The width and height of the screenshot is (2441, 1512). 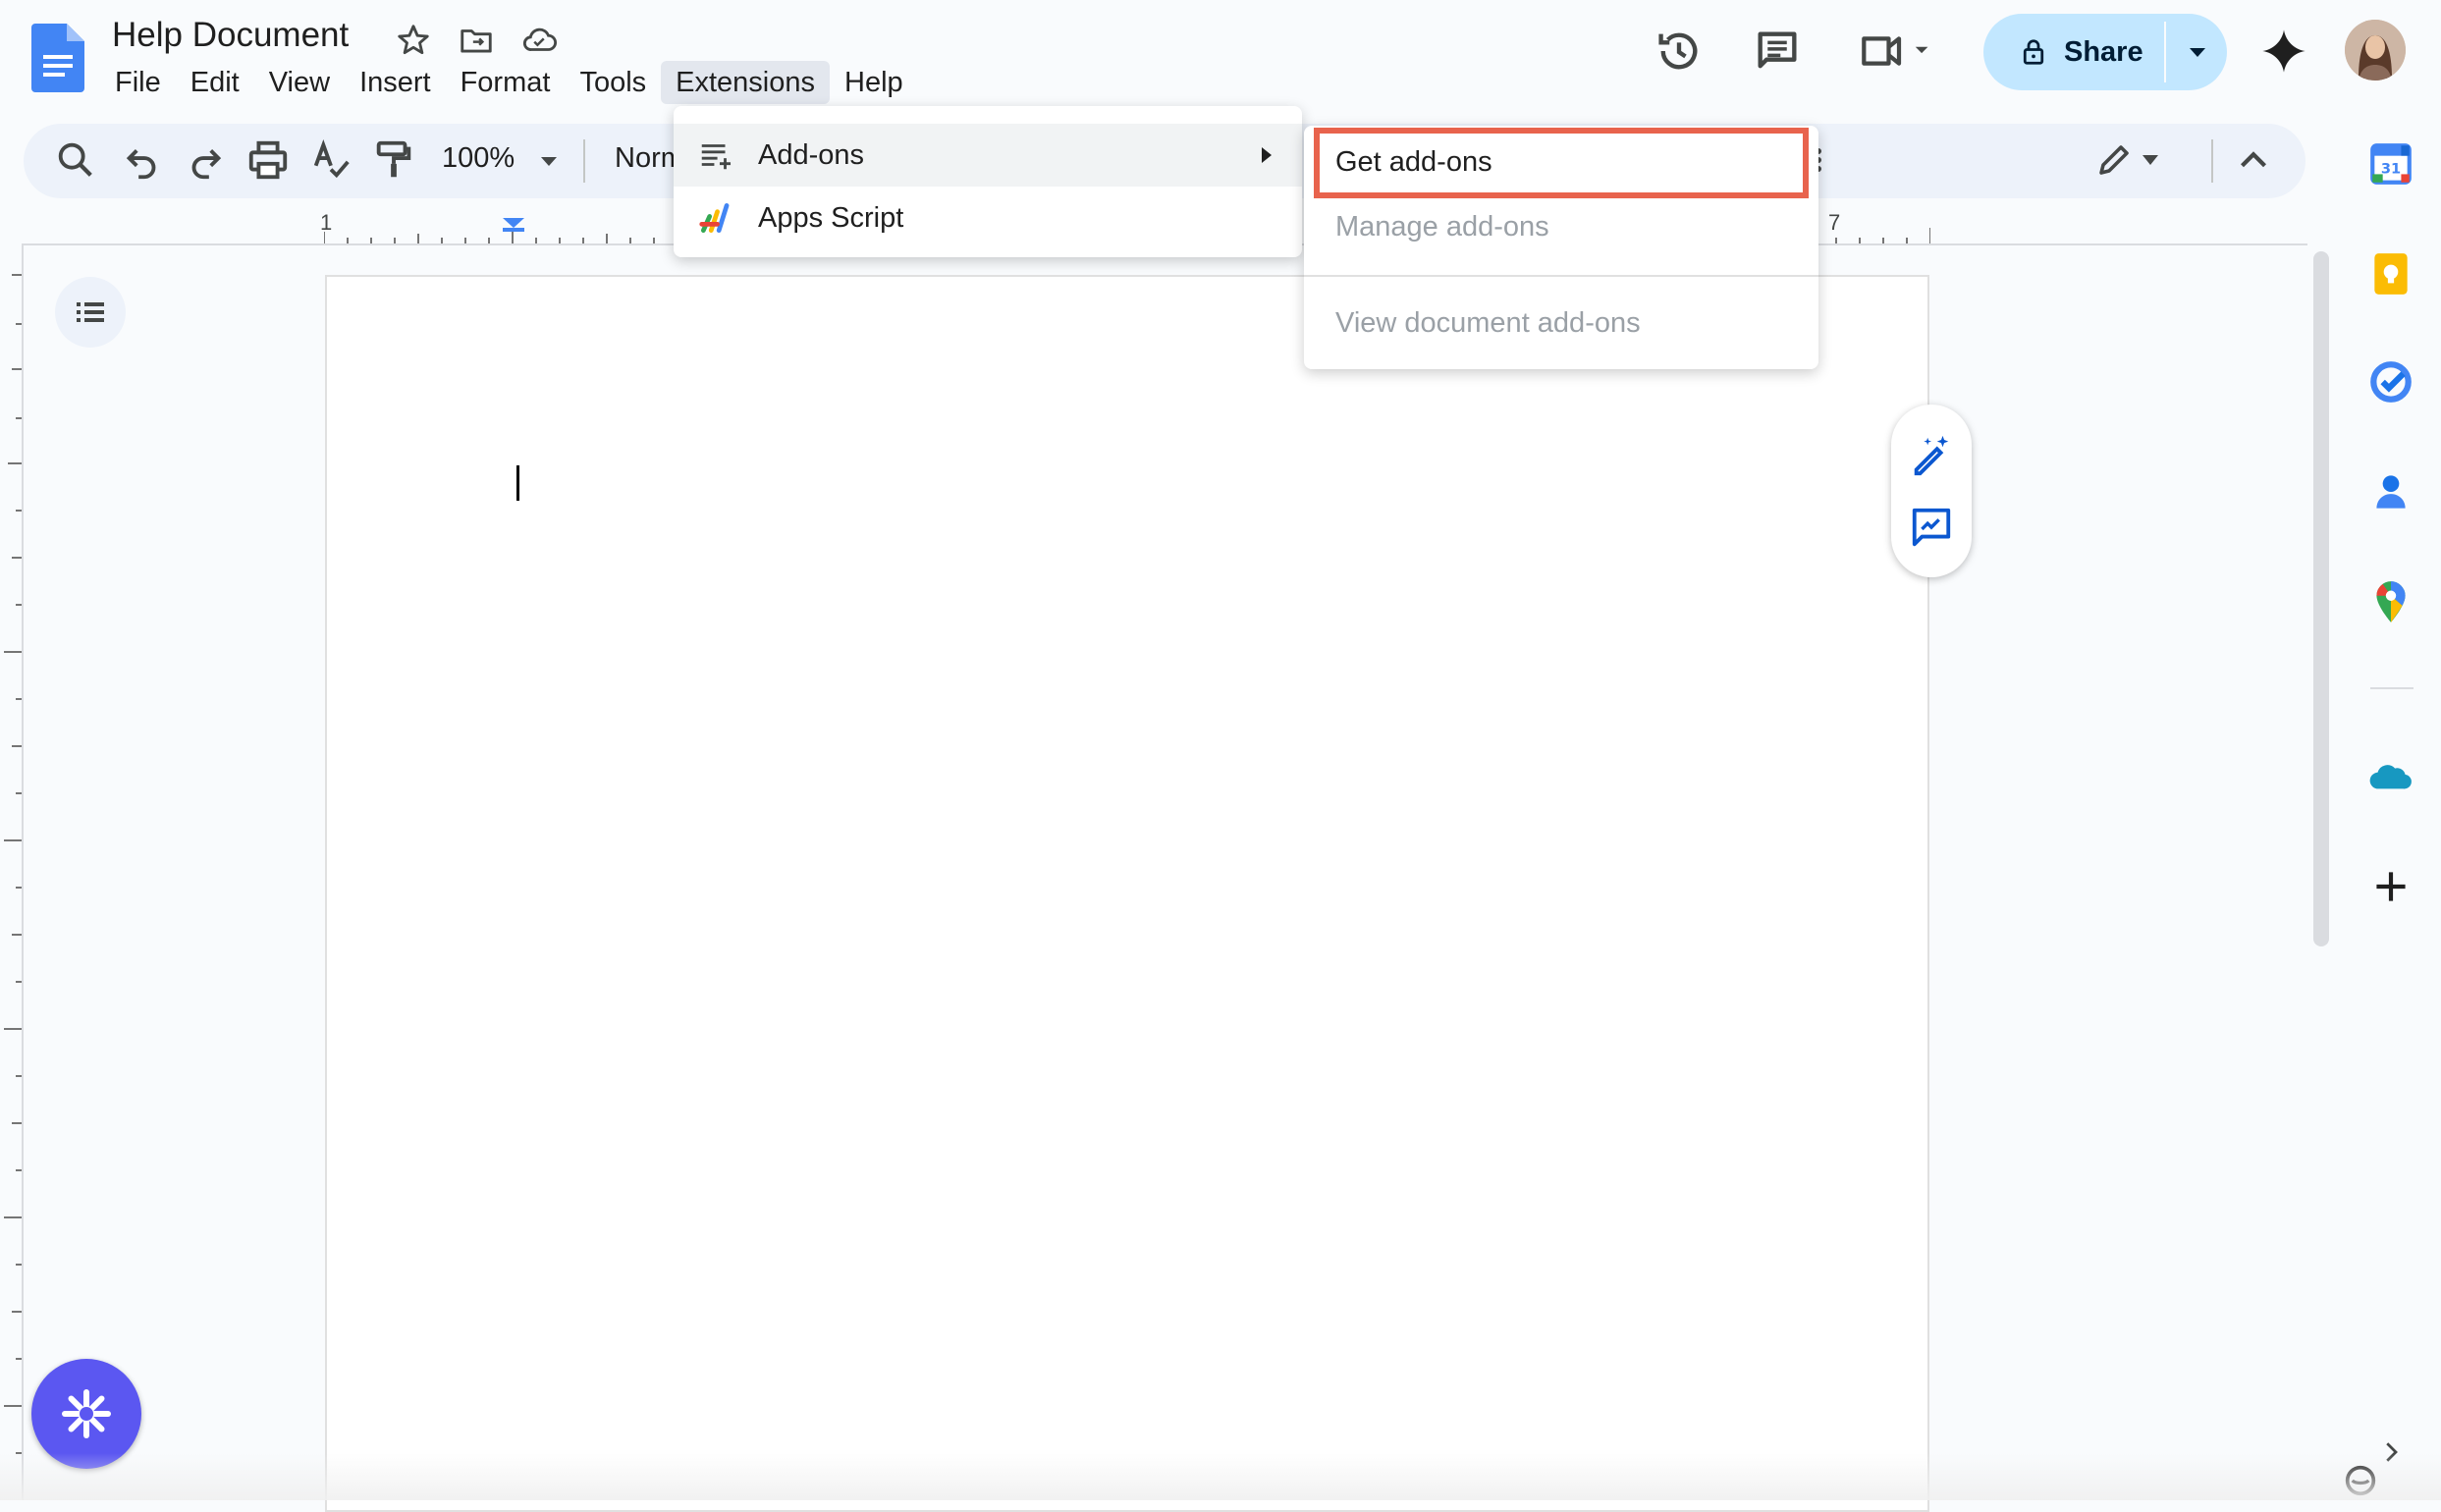 What do you see at coordinates (1679, 52) in the screenshot?
I see `version-history-icon` at bounding box center [1679, 52].